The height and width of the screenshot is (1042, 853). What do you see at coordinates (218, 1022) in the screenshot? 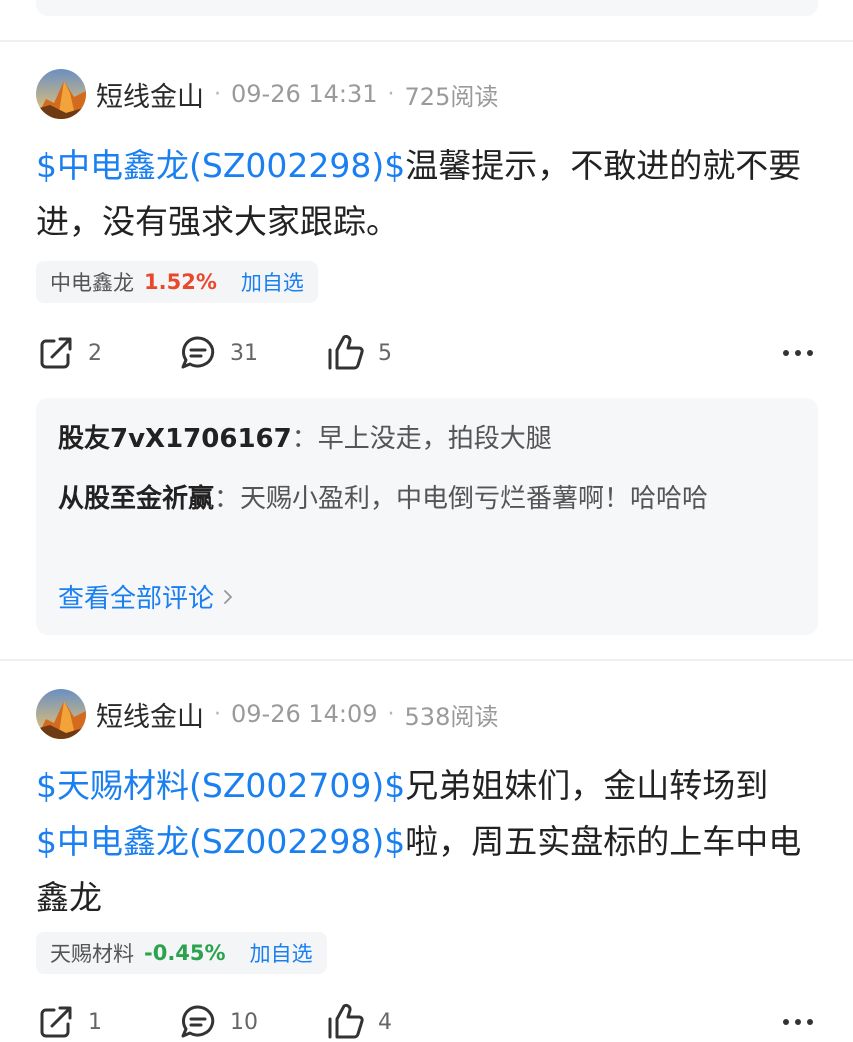
I see `comment-button: 10` at bounding box center [218, 1022].